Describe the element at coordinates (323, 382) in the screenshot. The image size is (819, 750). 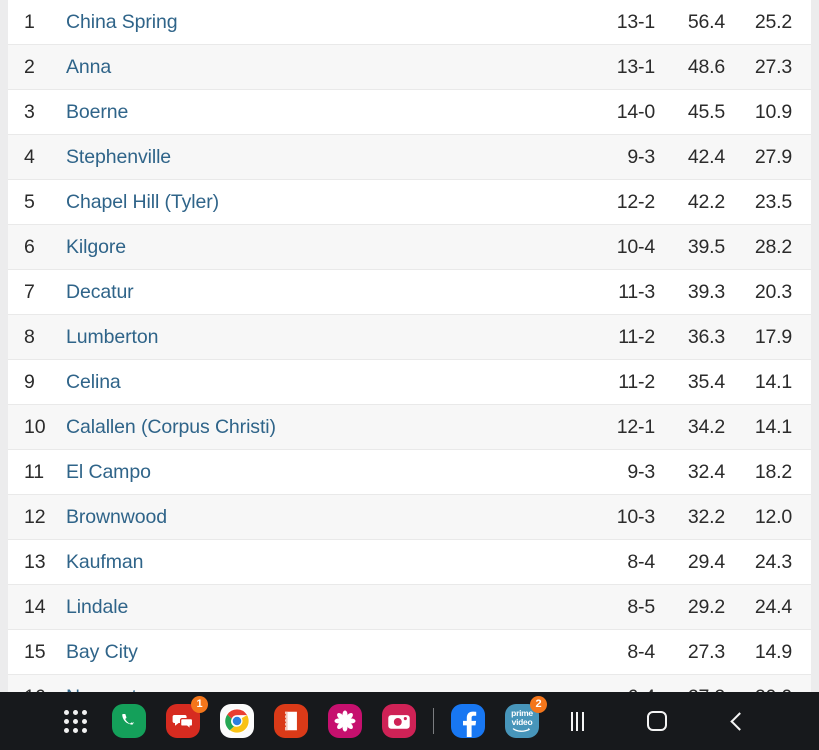
I see `team-name-link: Celina` at that location.